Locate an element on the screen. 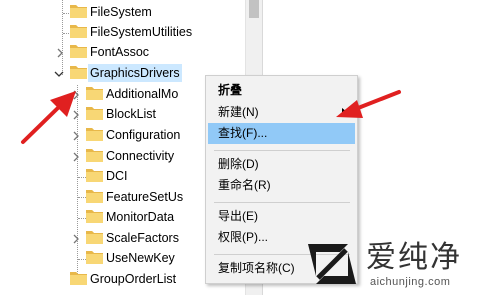  watermark-title: 爱纯净 is located at coordinates (414, 257).